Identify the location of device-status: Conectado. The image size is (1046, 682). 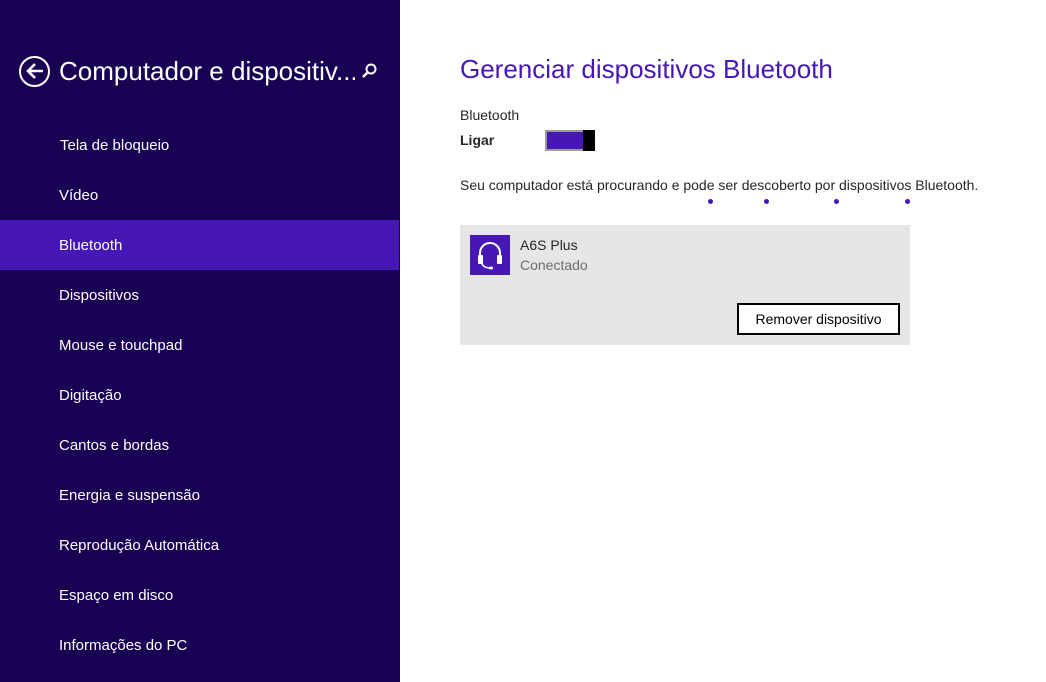
(554, 265).